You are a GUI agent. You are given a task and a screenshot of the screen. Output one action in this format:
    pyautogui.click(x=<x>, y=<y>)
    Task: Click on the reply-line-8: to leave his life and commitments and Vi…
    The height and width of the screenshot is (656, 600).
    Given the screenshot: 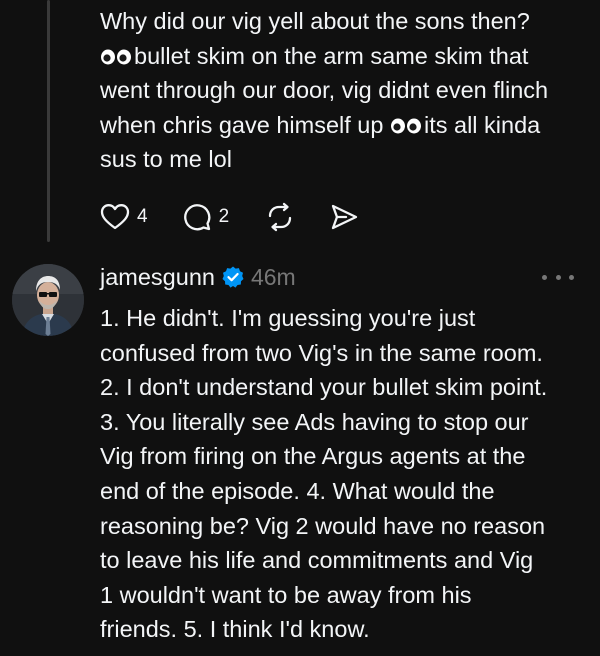 What is the action you would take?
    pyautogui.click(x=317, y=560)
    